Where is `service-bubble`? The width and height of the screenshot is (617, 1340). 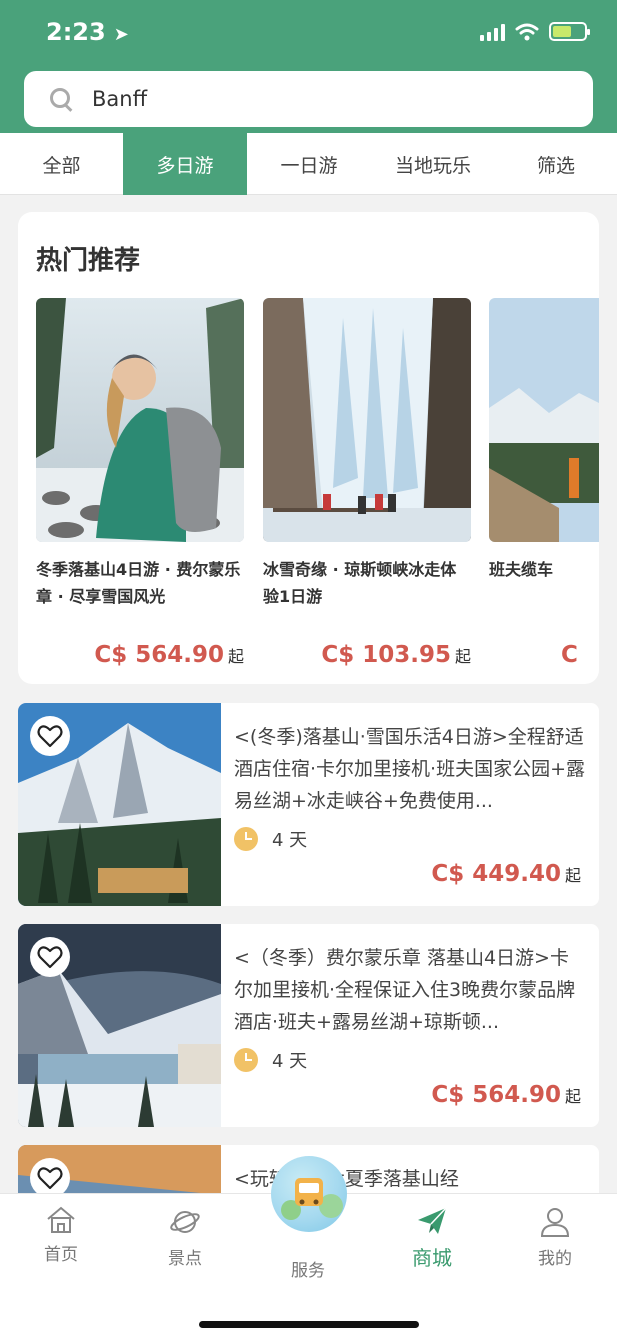
service-bubble is located at coordinates (309, 1194).